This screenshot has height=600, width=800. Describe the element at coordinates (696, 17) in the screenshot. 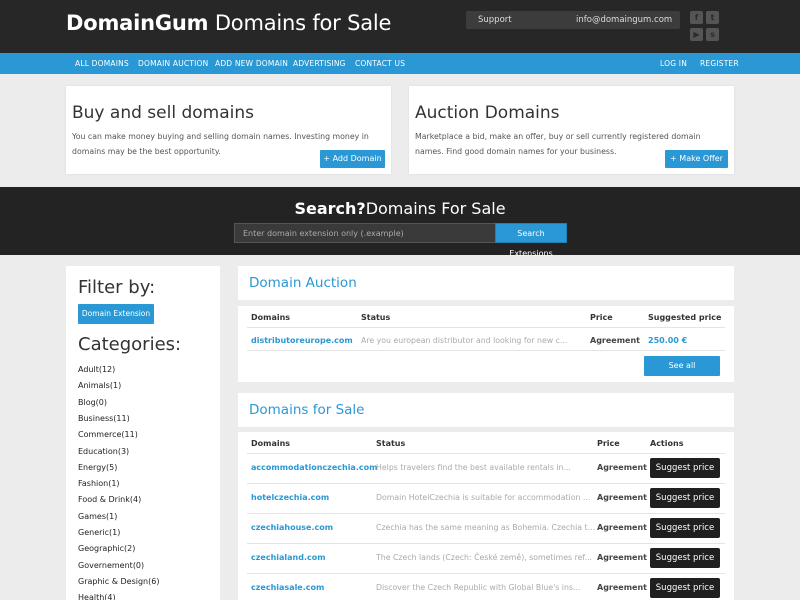

I see `facebook-icon: f` at that location.